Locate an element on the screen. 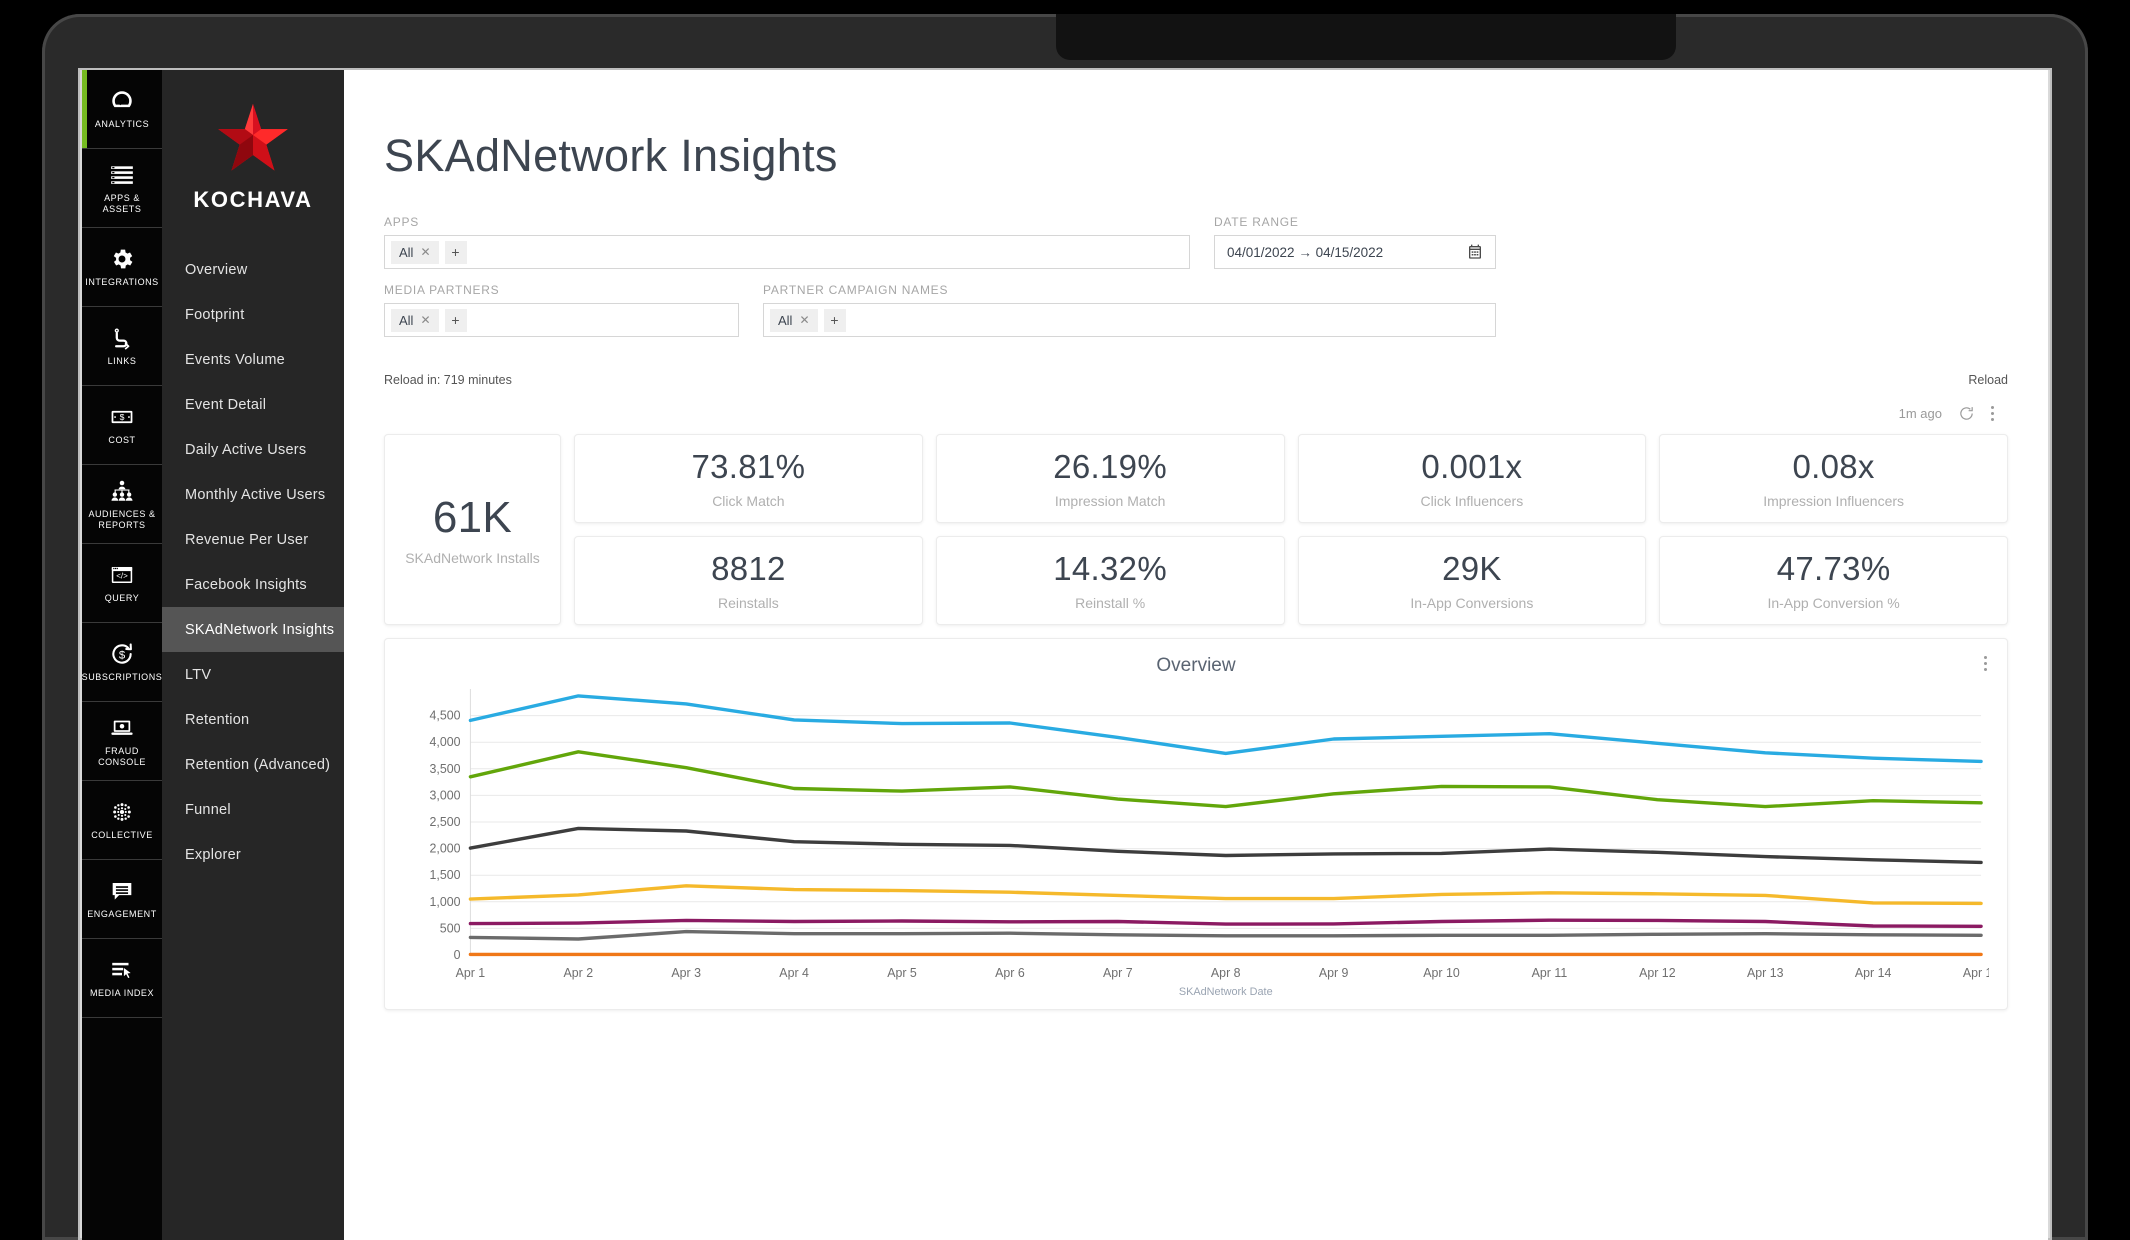 The image size is (2130, 1240). kpi-card: 8812 Reinstalls is located at coordinates (748, 580).